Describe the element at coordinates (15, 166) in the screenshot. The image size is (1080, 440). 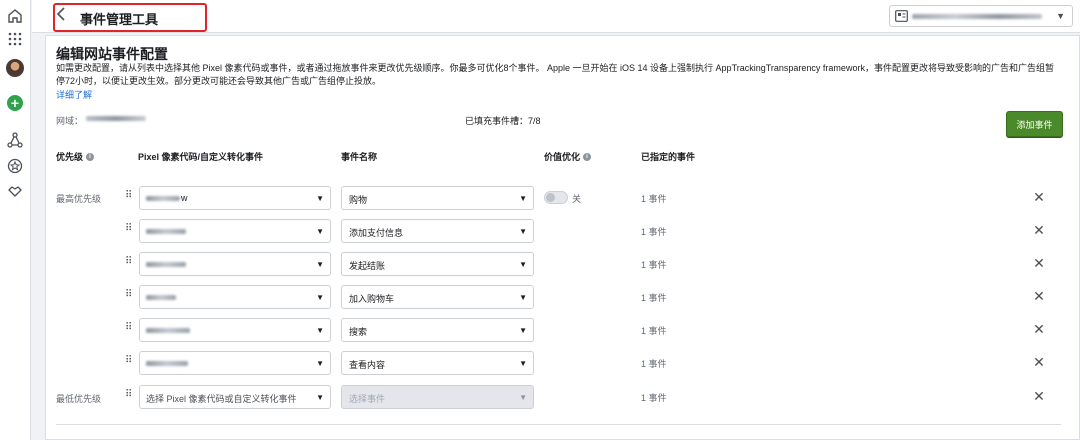
I see `star-circle-icon` at that location.